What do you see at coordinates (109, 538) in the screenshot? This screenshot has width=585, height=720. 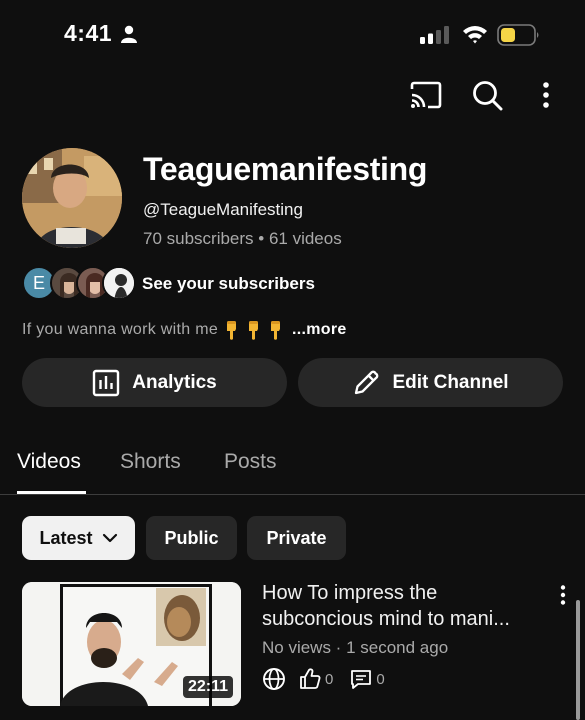 I see `chevron-down-icon` at bounding box center [109, 538].